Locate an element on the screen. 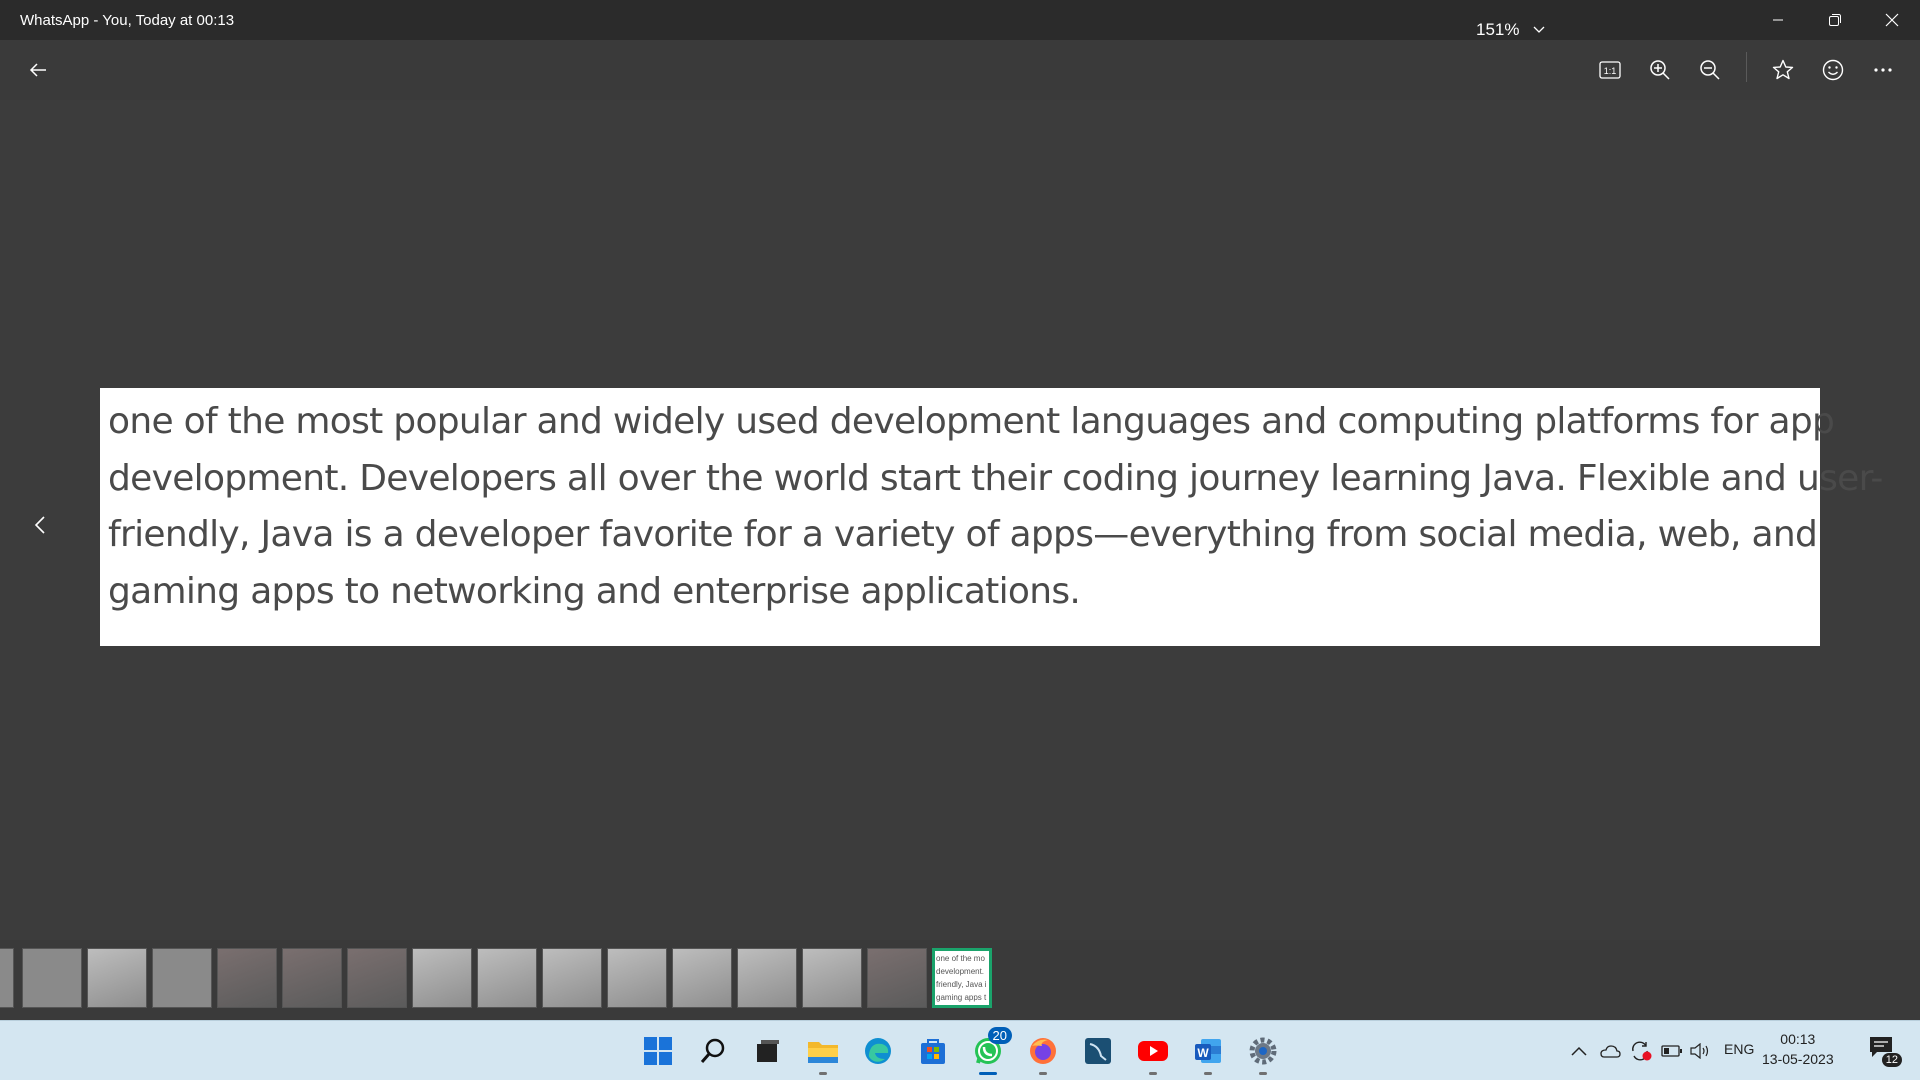 This screenshot has height=1080, width=1920. edge-browser-icon is located at coordinates (878, 1051).